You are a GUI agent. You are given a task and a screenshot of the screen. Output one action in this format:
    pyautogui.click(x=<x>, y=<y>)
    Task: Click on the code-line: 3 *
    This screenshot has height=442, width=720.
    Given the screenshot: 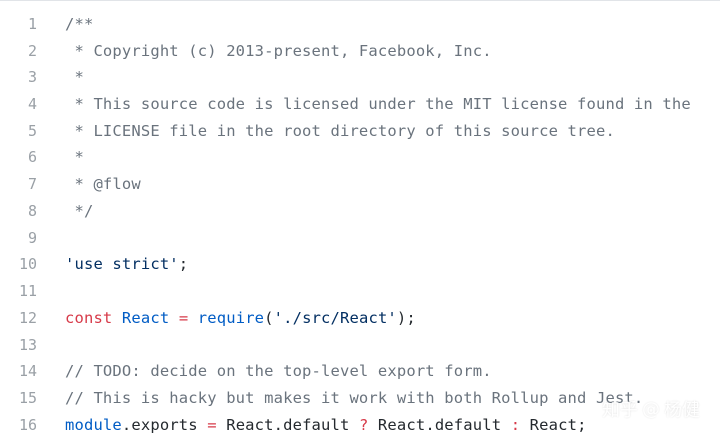 What is the action you would take?
    pyautogui.click(x=360, y=77)
    